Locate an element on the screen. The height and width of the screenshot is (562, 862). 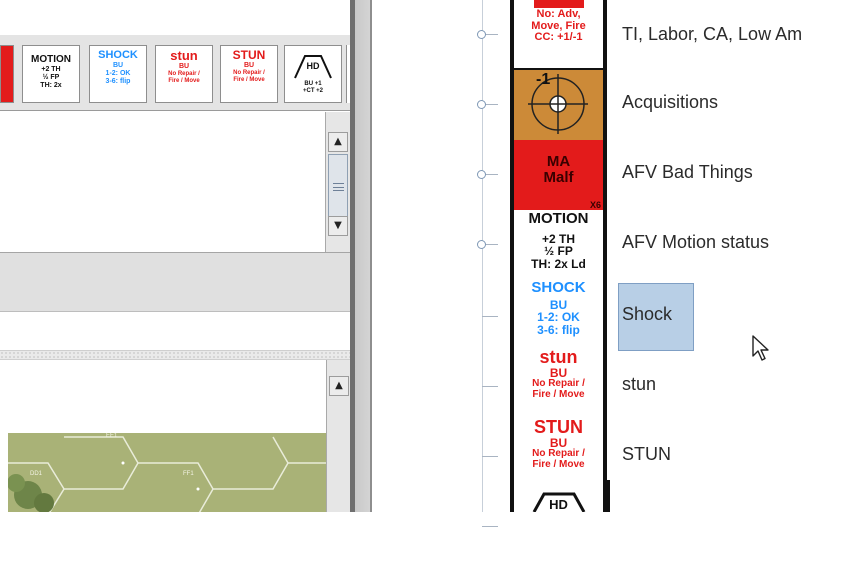
chit-red-header is located at coordinates (558, 4).